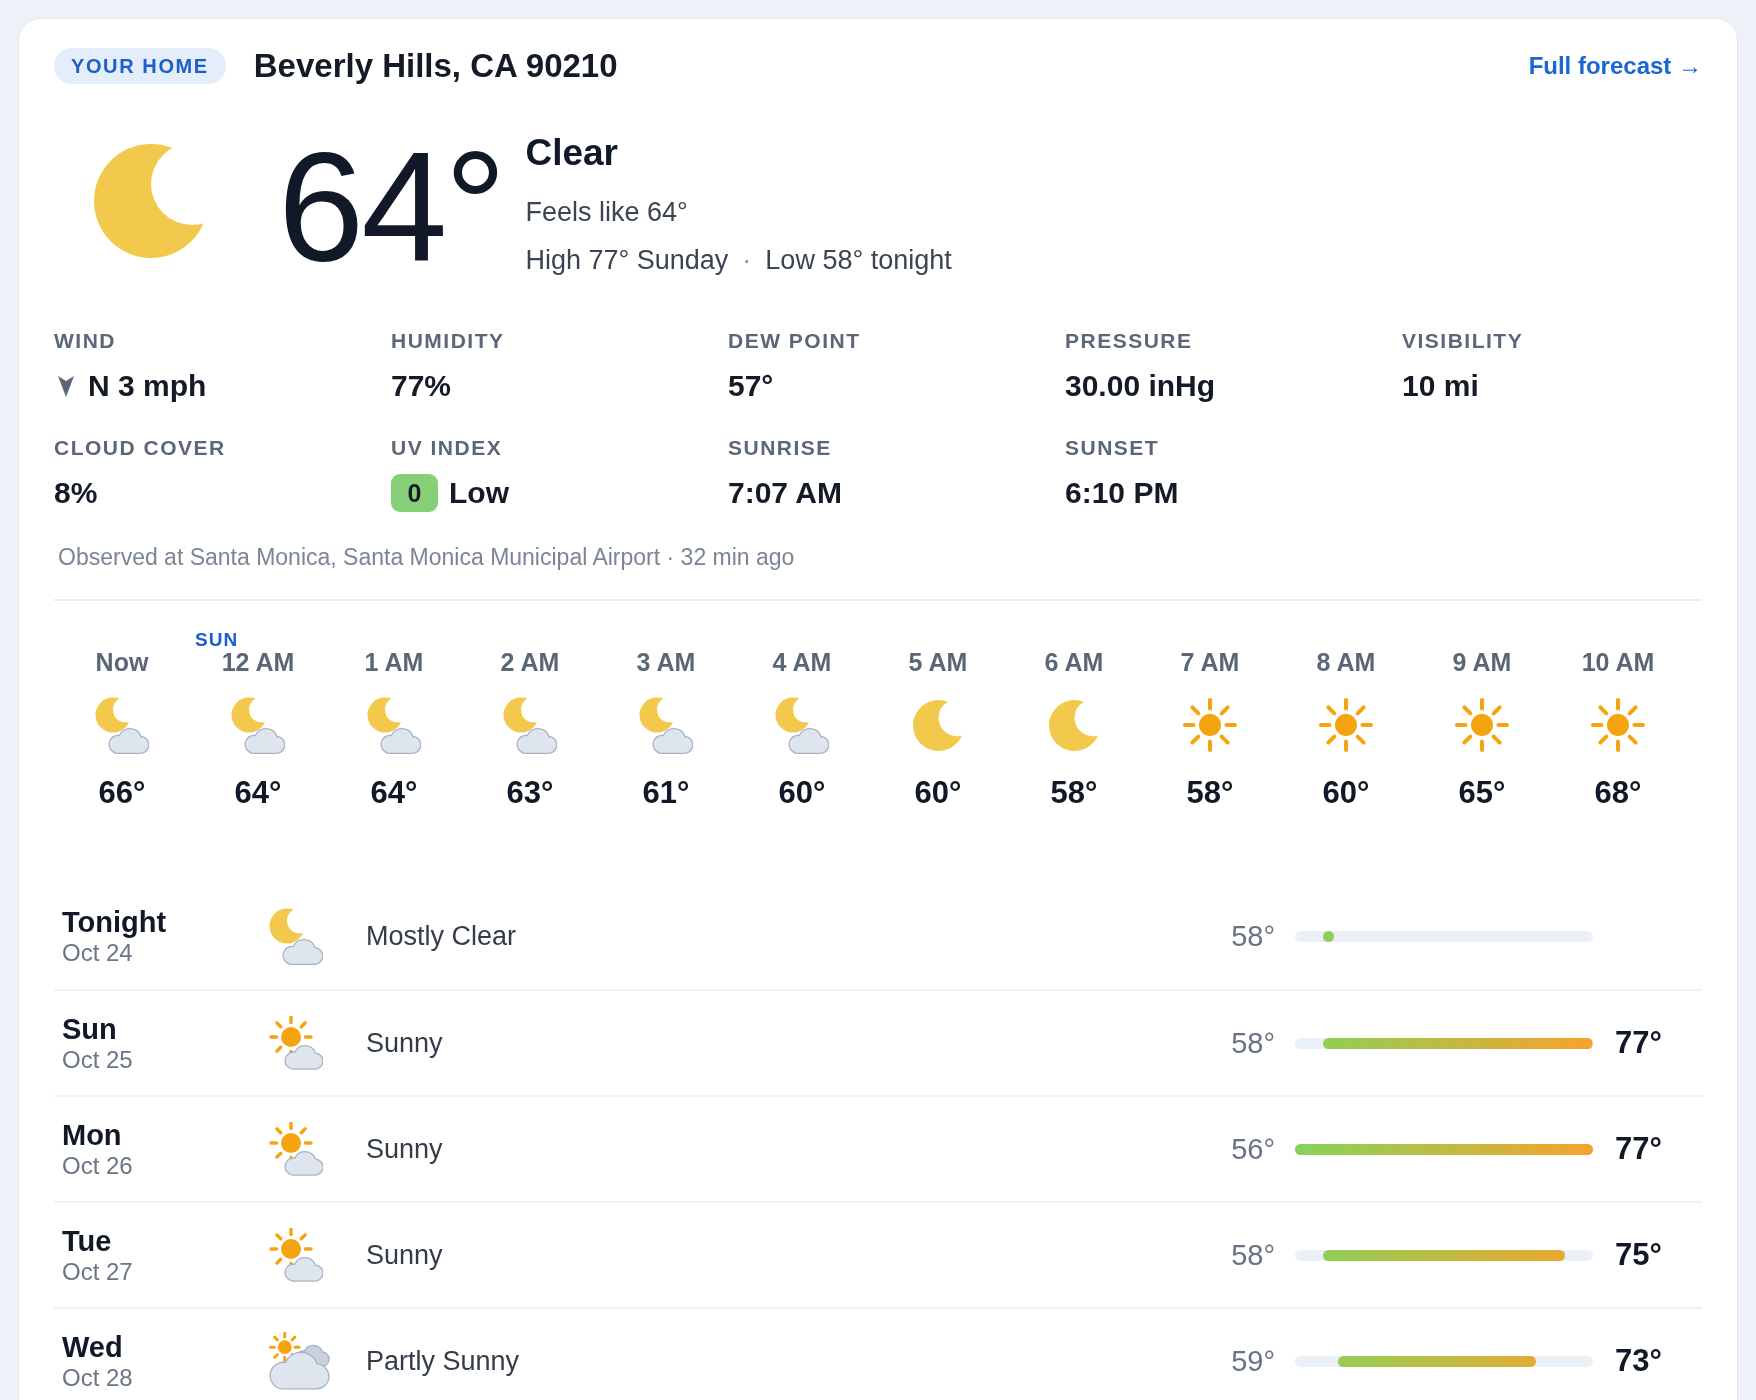 This screenshot has width=1756, height=1400. Describe the element at coordinates (785, 493) in the screenshot. I see `stat-value: 7:07 AM` at that location.